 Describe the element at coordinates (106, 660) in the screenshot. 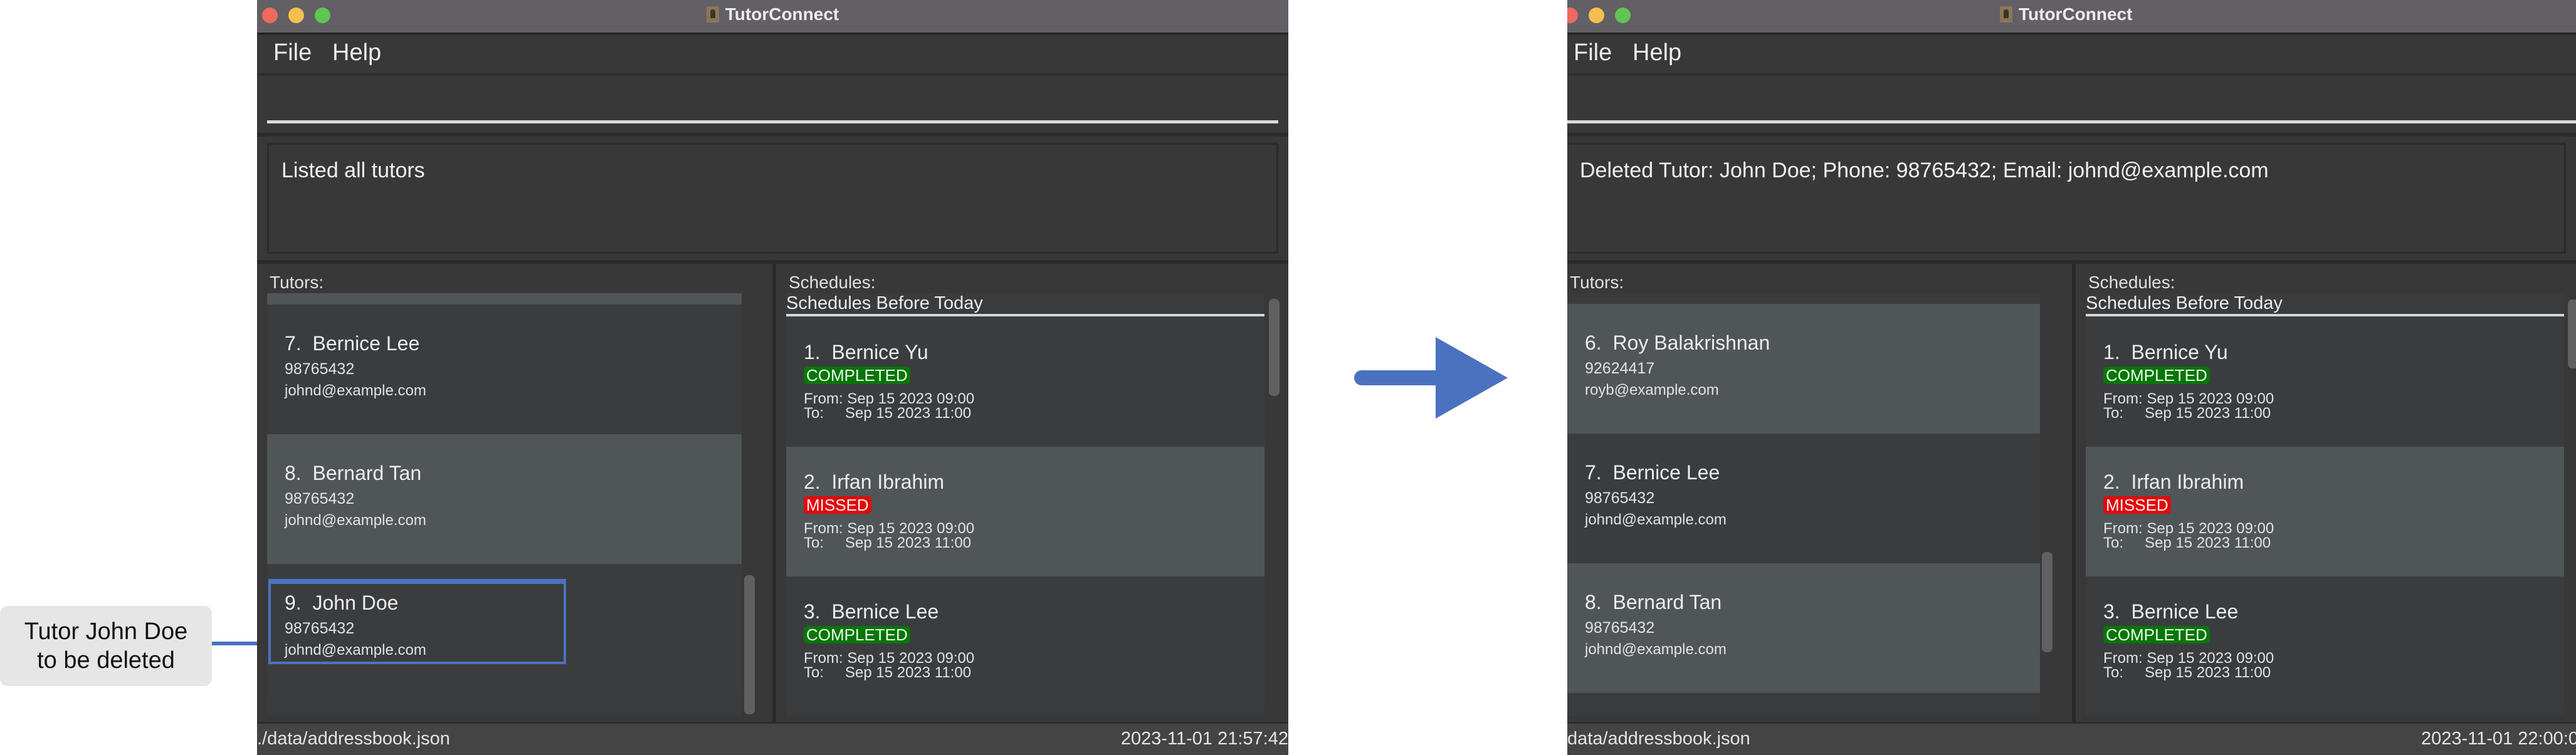

I see `annotation-line-2: to be deleted` at that location.